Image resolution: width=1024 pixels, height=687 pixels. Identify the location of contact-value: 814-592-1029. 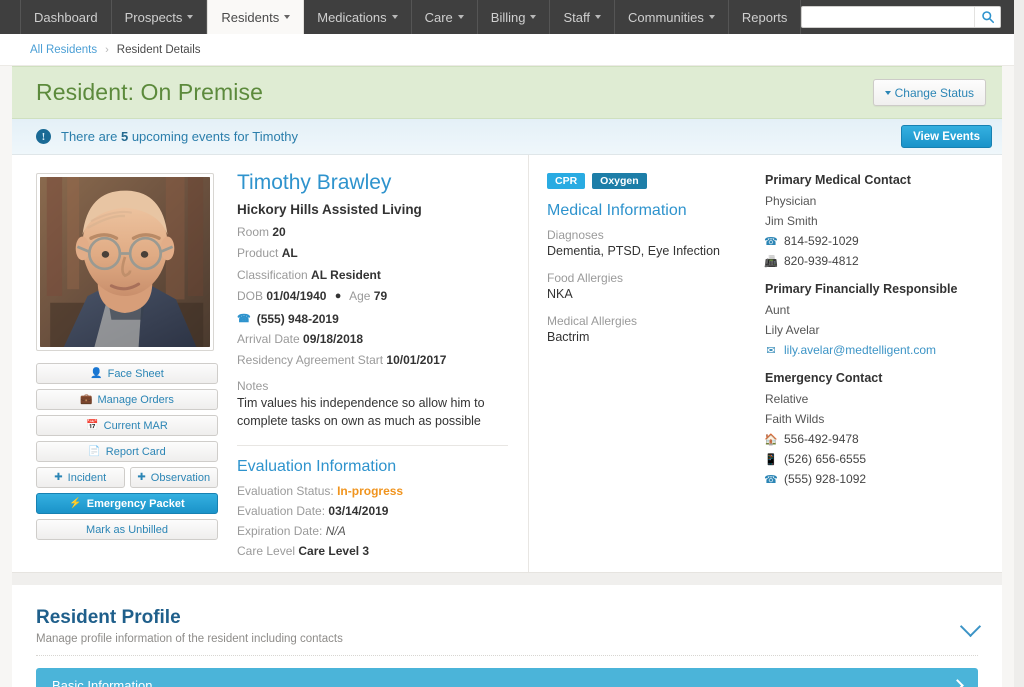
(821, 241).